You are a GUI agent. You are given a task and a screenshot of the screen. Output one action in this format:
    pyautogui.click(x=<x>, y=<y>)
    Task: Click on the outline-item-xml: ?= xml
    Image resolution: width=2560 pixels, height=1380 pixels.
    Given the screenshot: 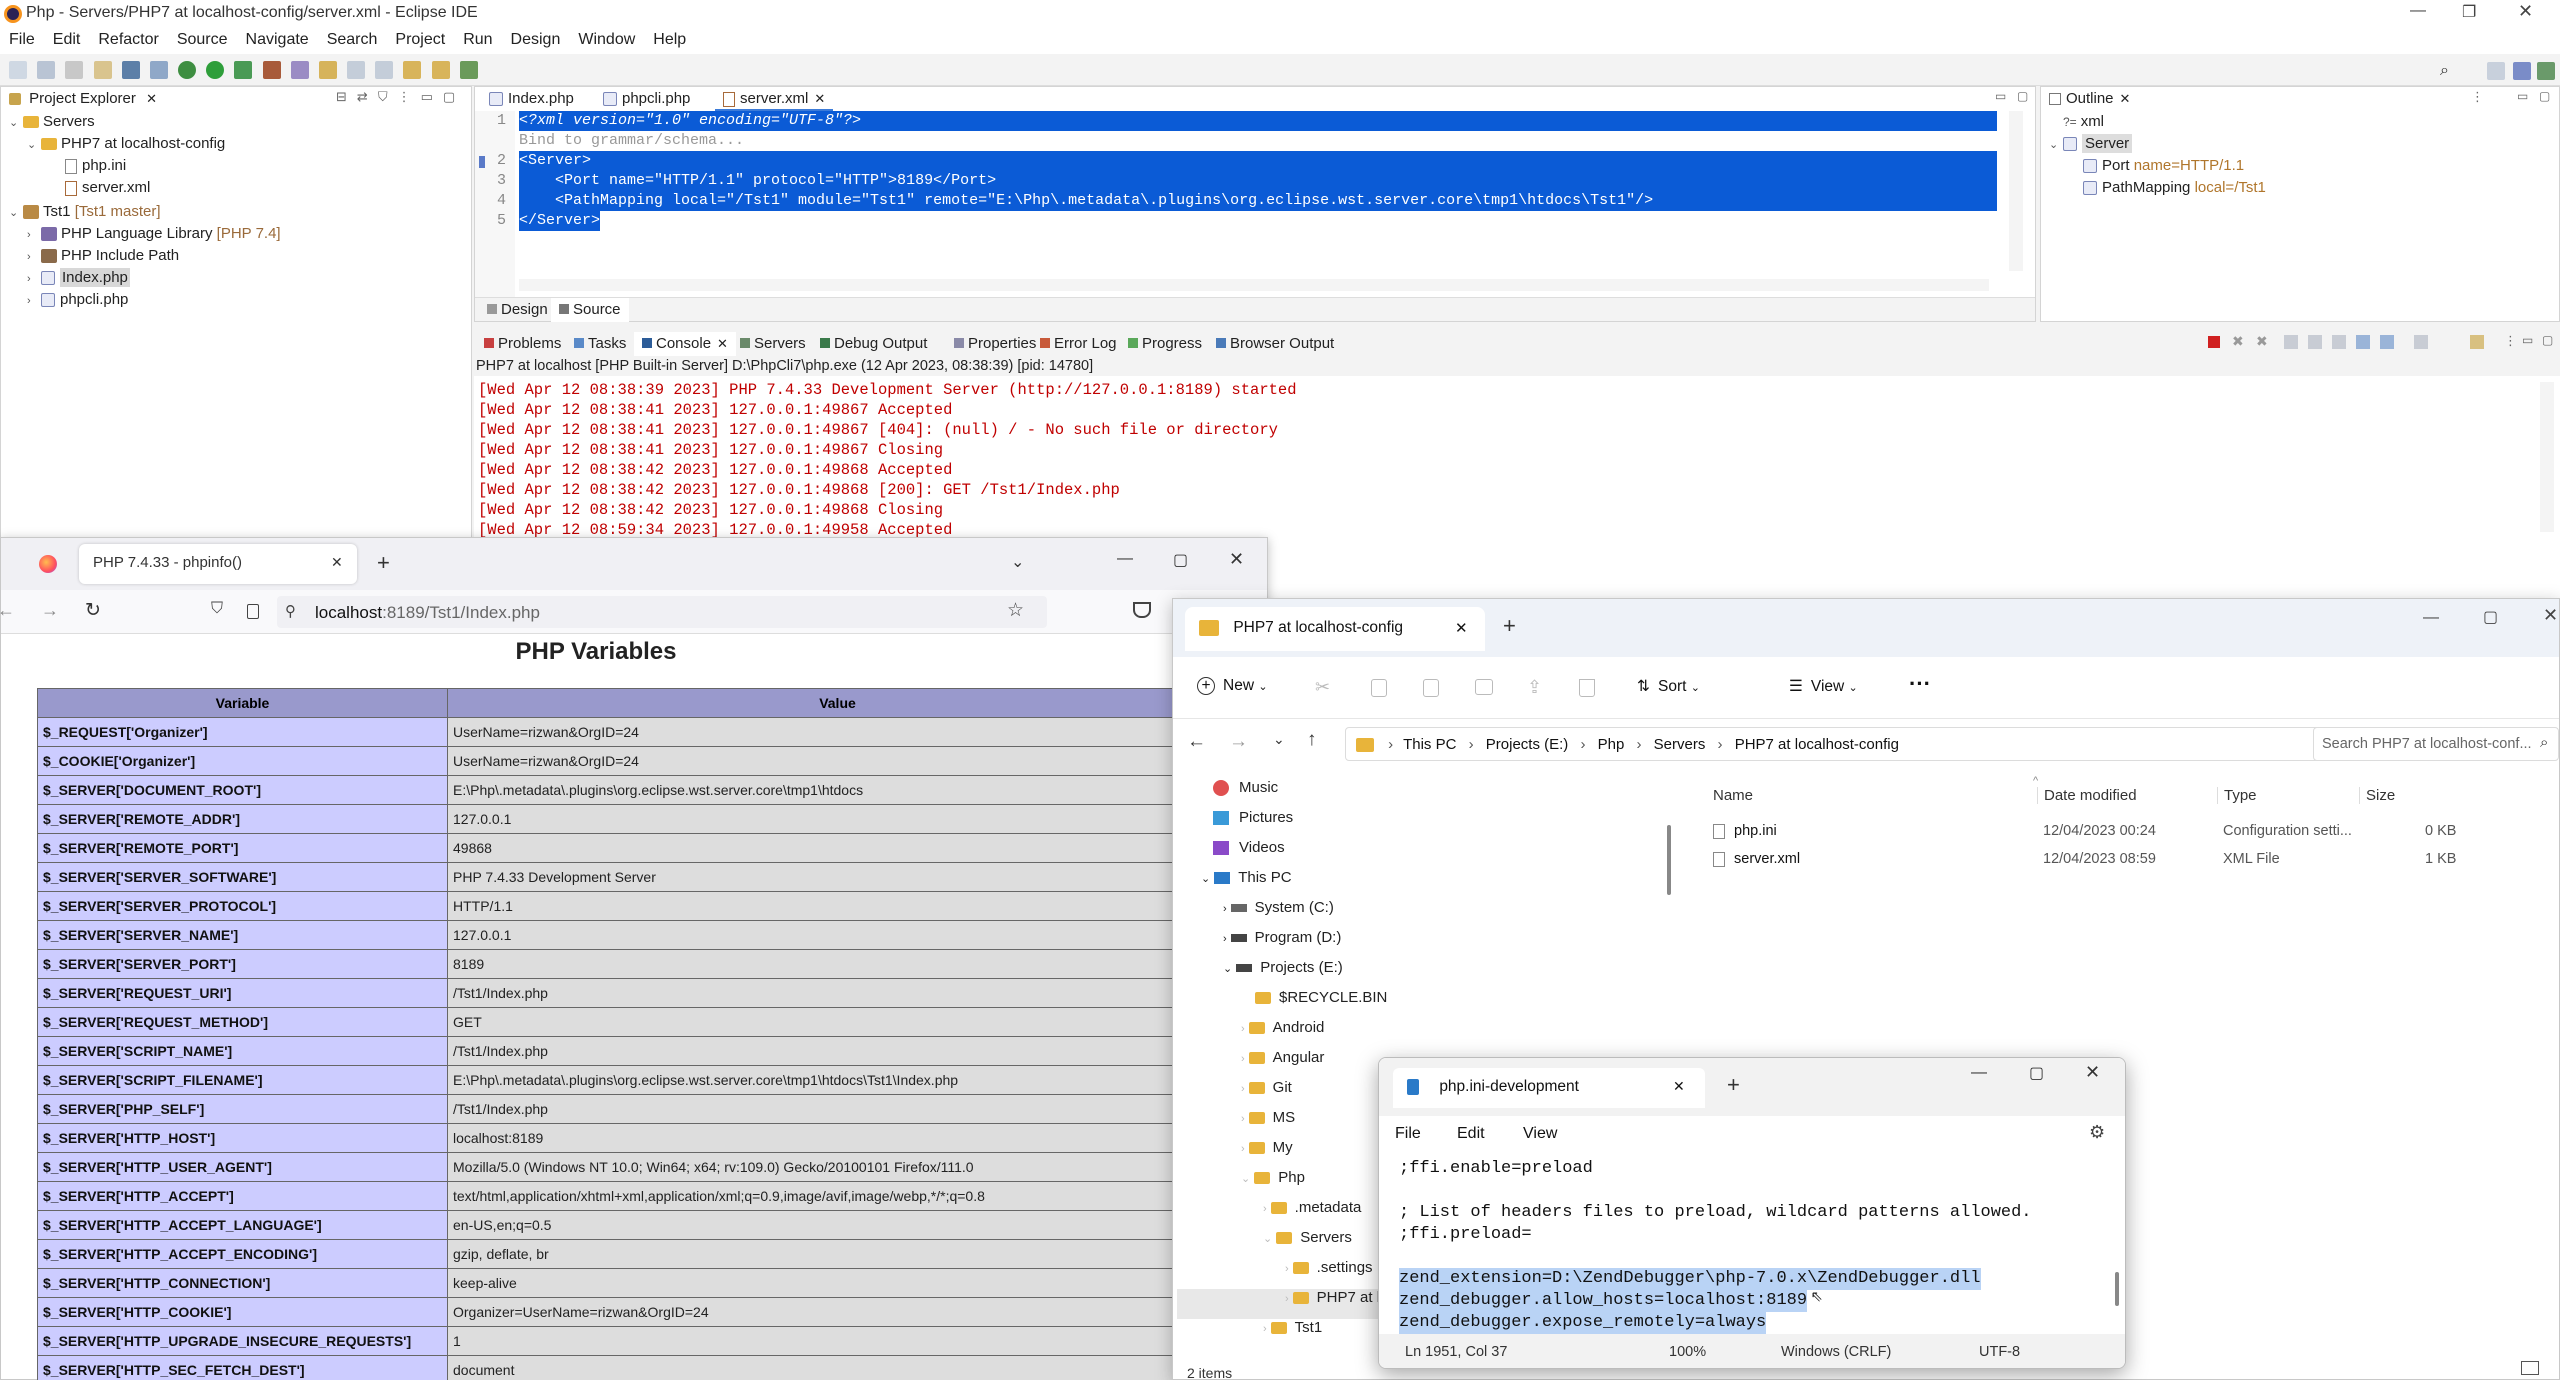 What is the action you would take?
    pyautogui.click(x=2083, y=124)
    